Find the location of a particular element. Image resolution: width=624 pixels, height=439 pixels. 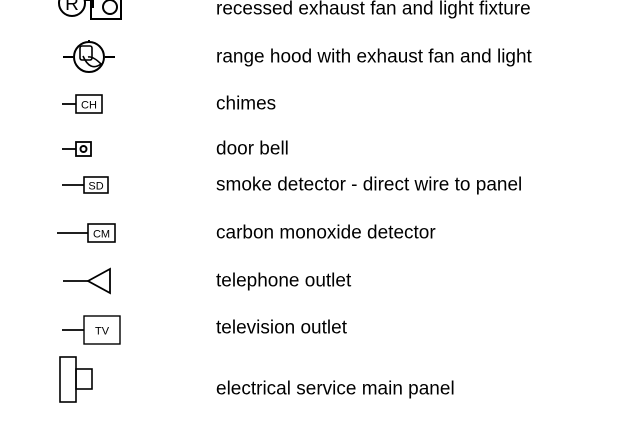

legend-row-chimes: CH chimes is located at coordinates (312, 104).